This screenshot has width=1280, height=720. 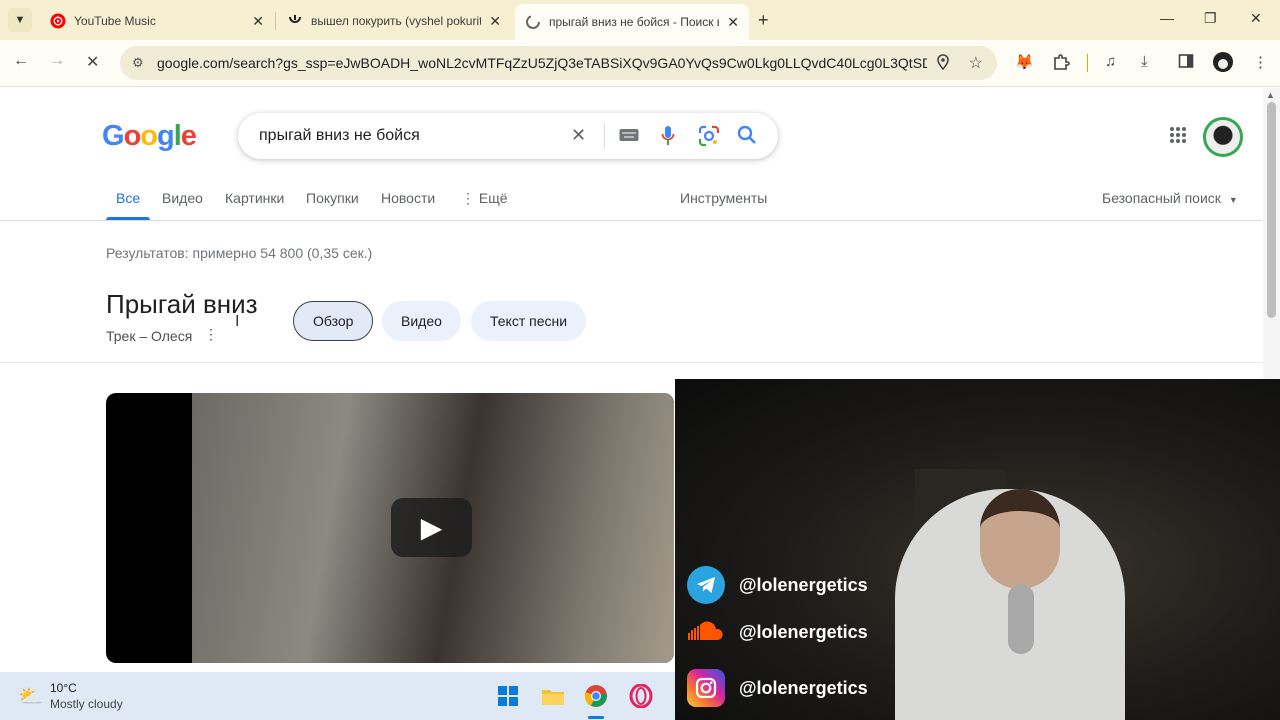 What do you see at coordinates (1256, 18) in the screenshot?
I see `close-window-button: ✕` at bounding box center [1256, 18].